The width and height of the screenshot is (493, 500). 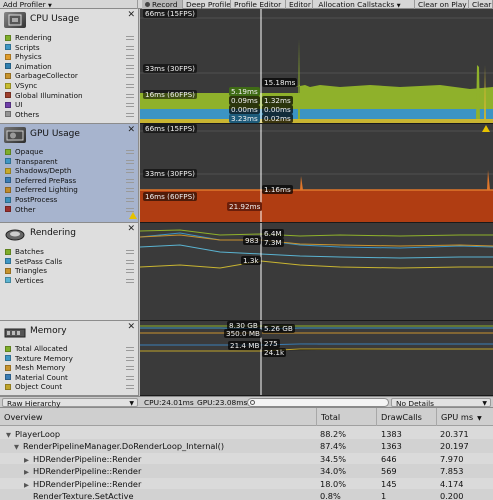 What do you see at coordinates (38, 434) in the screenshot?
I see `row-name-label: PlayerLoop` at bounding box center [38, 434].